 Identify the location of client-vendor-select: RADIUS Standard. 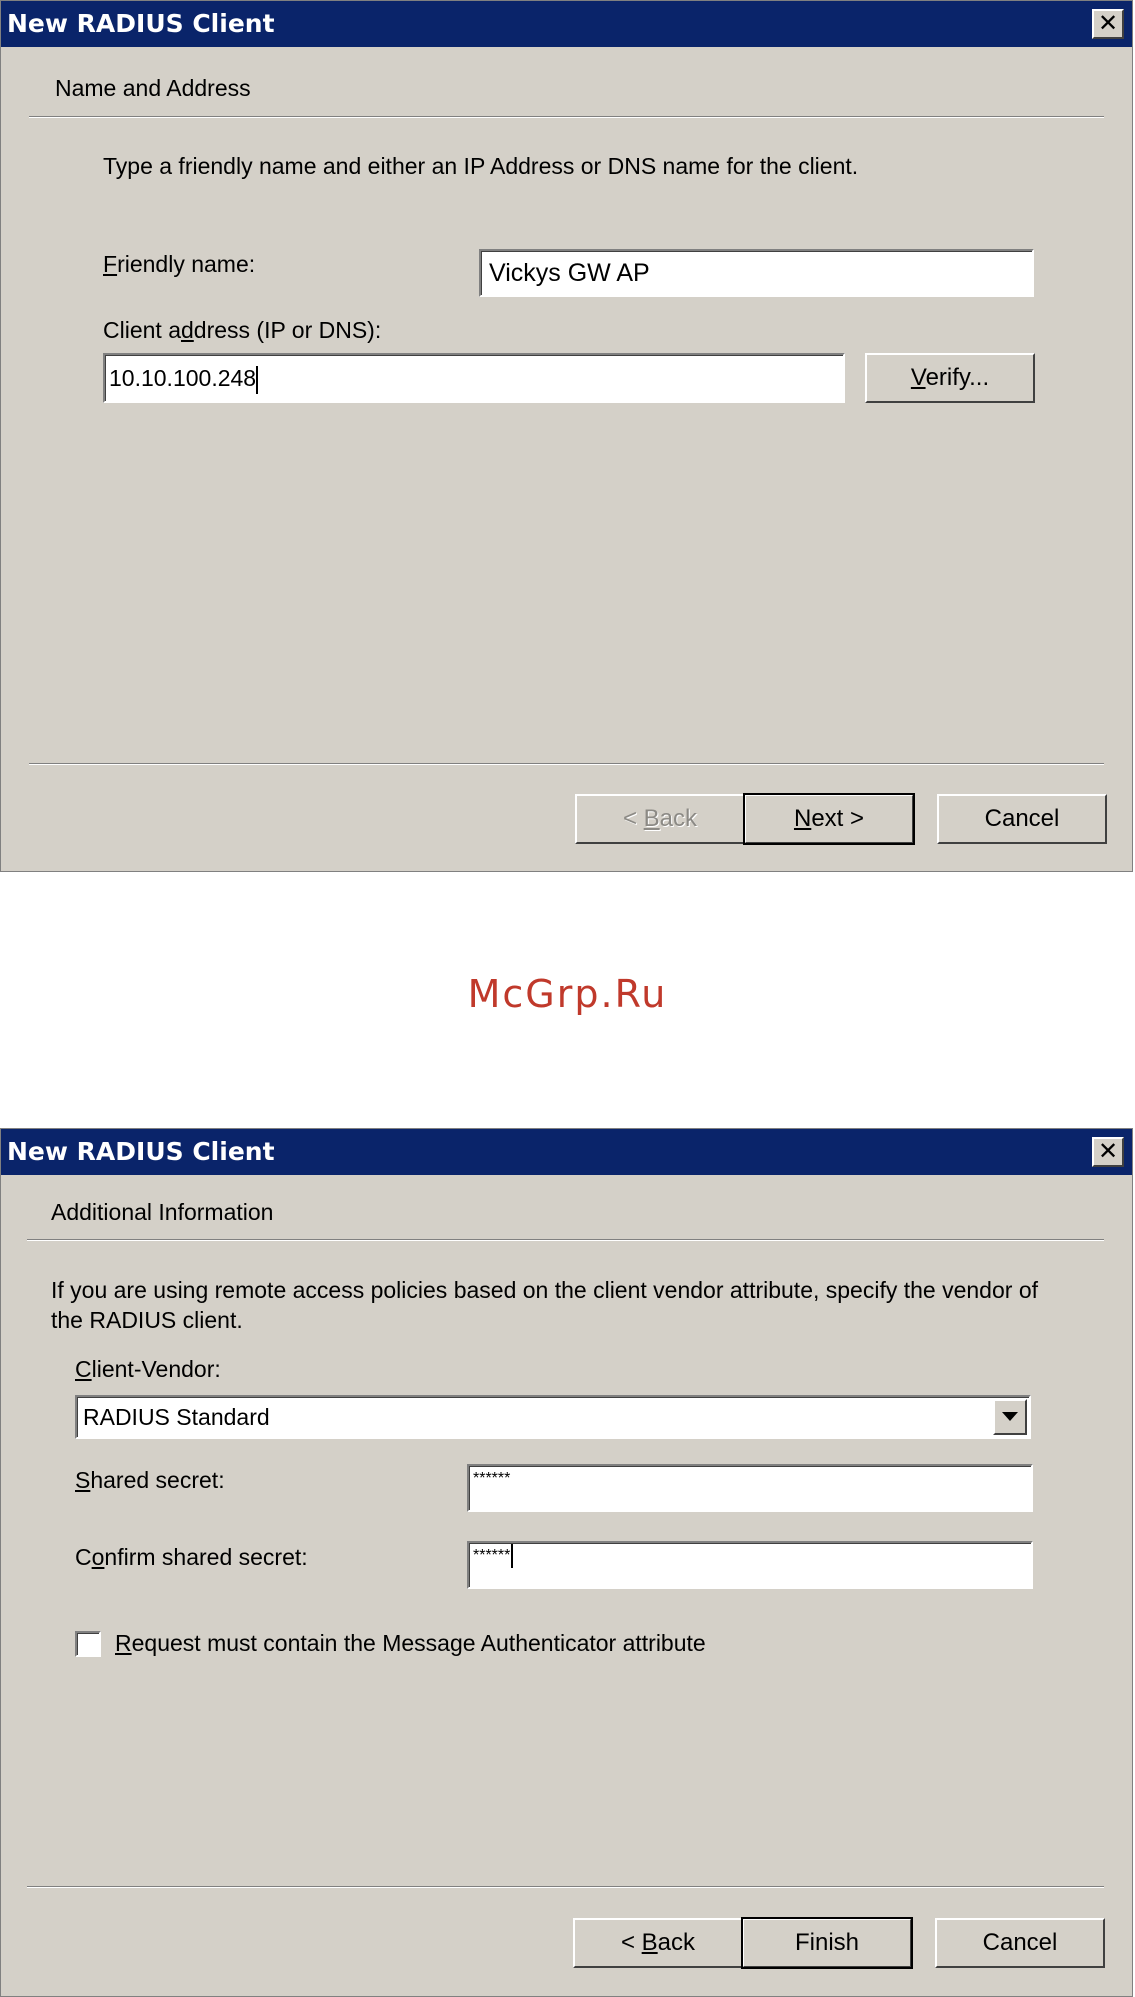
(553, 1417).